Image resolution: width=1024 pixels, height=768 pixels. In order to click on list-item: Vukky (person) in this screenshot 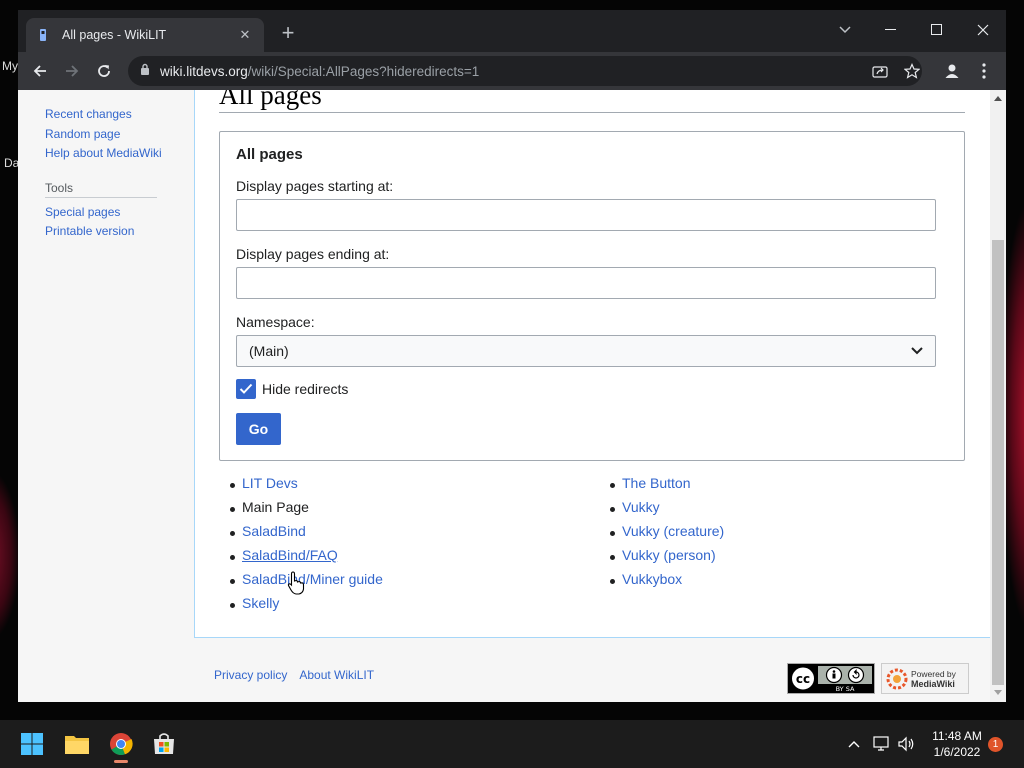, I will do `click(667, 559)`.